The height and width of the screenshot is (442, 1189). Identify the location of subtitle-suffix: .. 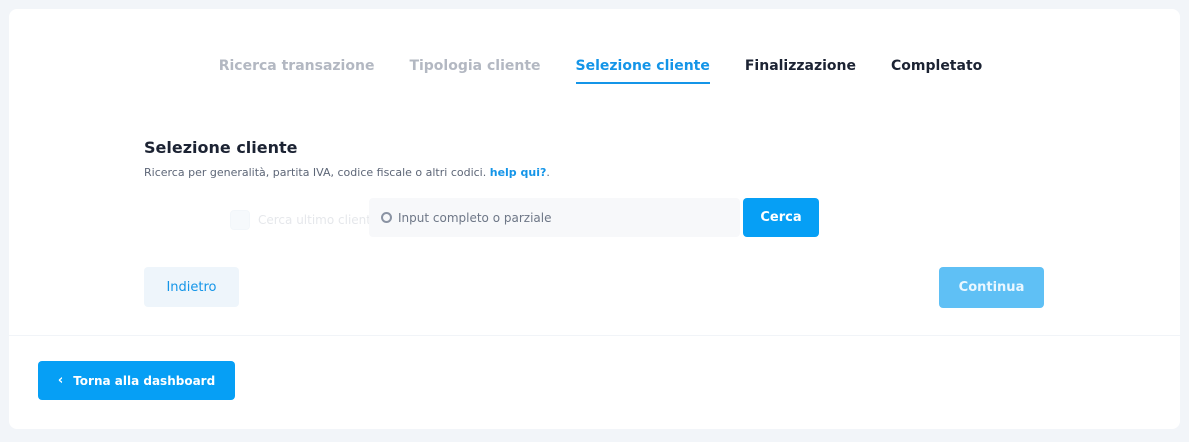
(548, 172).